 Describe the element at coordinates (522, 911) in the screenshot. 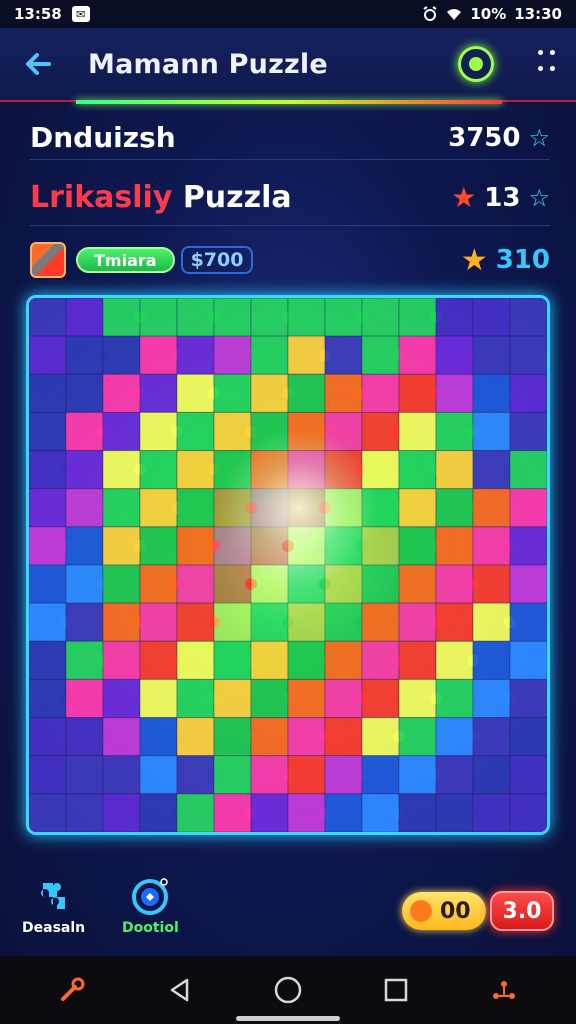

I see `multiplier-badge: 3.0` at that location.